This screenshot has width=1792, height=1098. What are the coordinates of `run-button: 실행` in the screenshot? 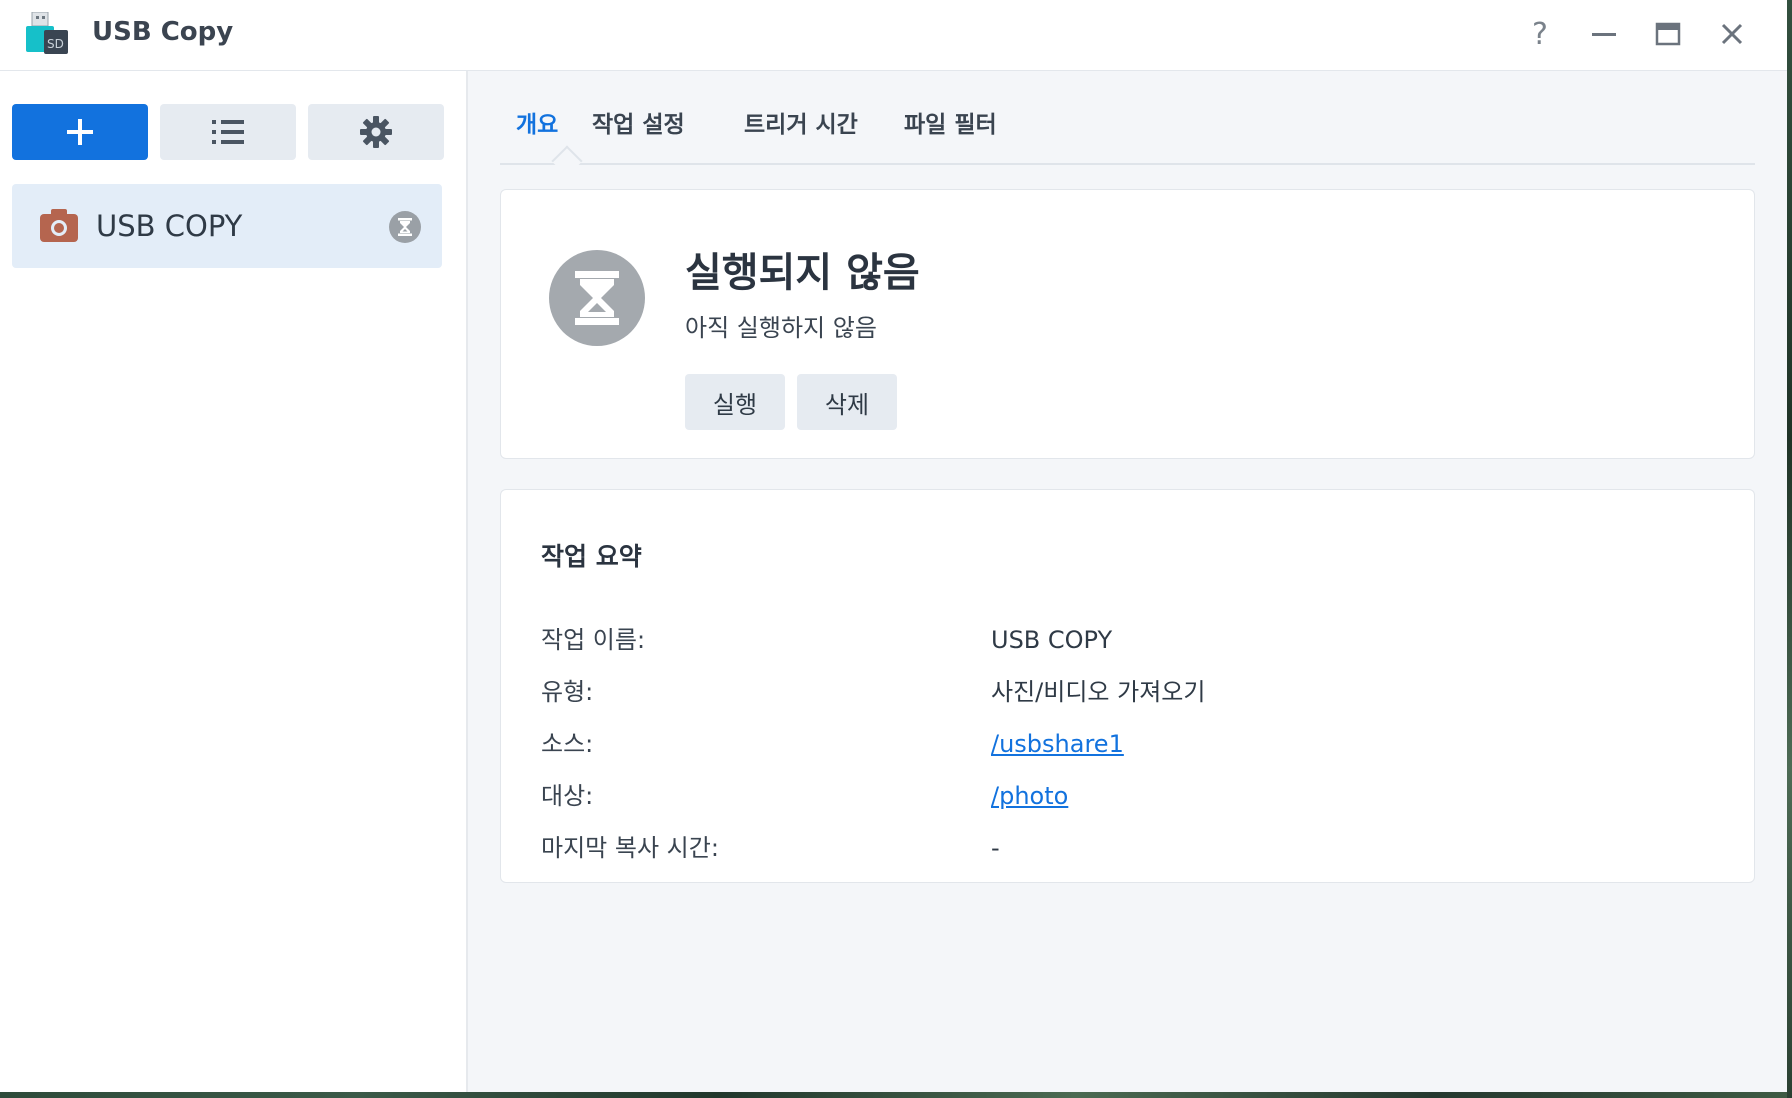 It's located at (735, 402).